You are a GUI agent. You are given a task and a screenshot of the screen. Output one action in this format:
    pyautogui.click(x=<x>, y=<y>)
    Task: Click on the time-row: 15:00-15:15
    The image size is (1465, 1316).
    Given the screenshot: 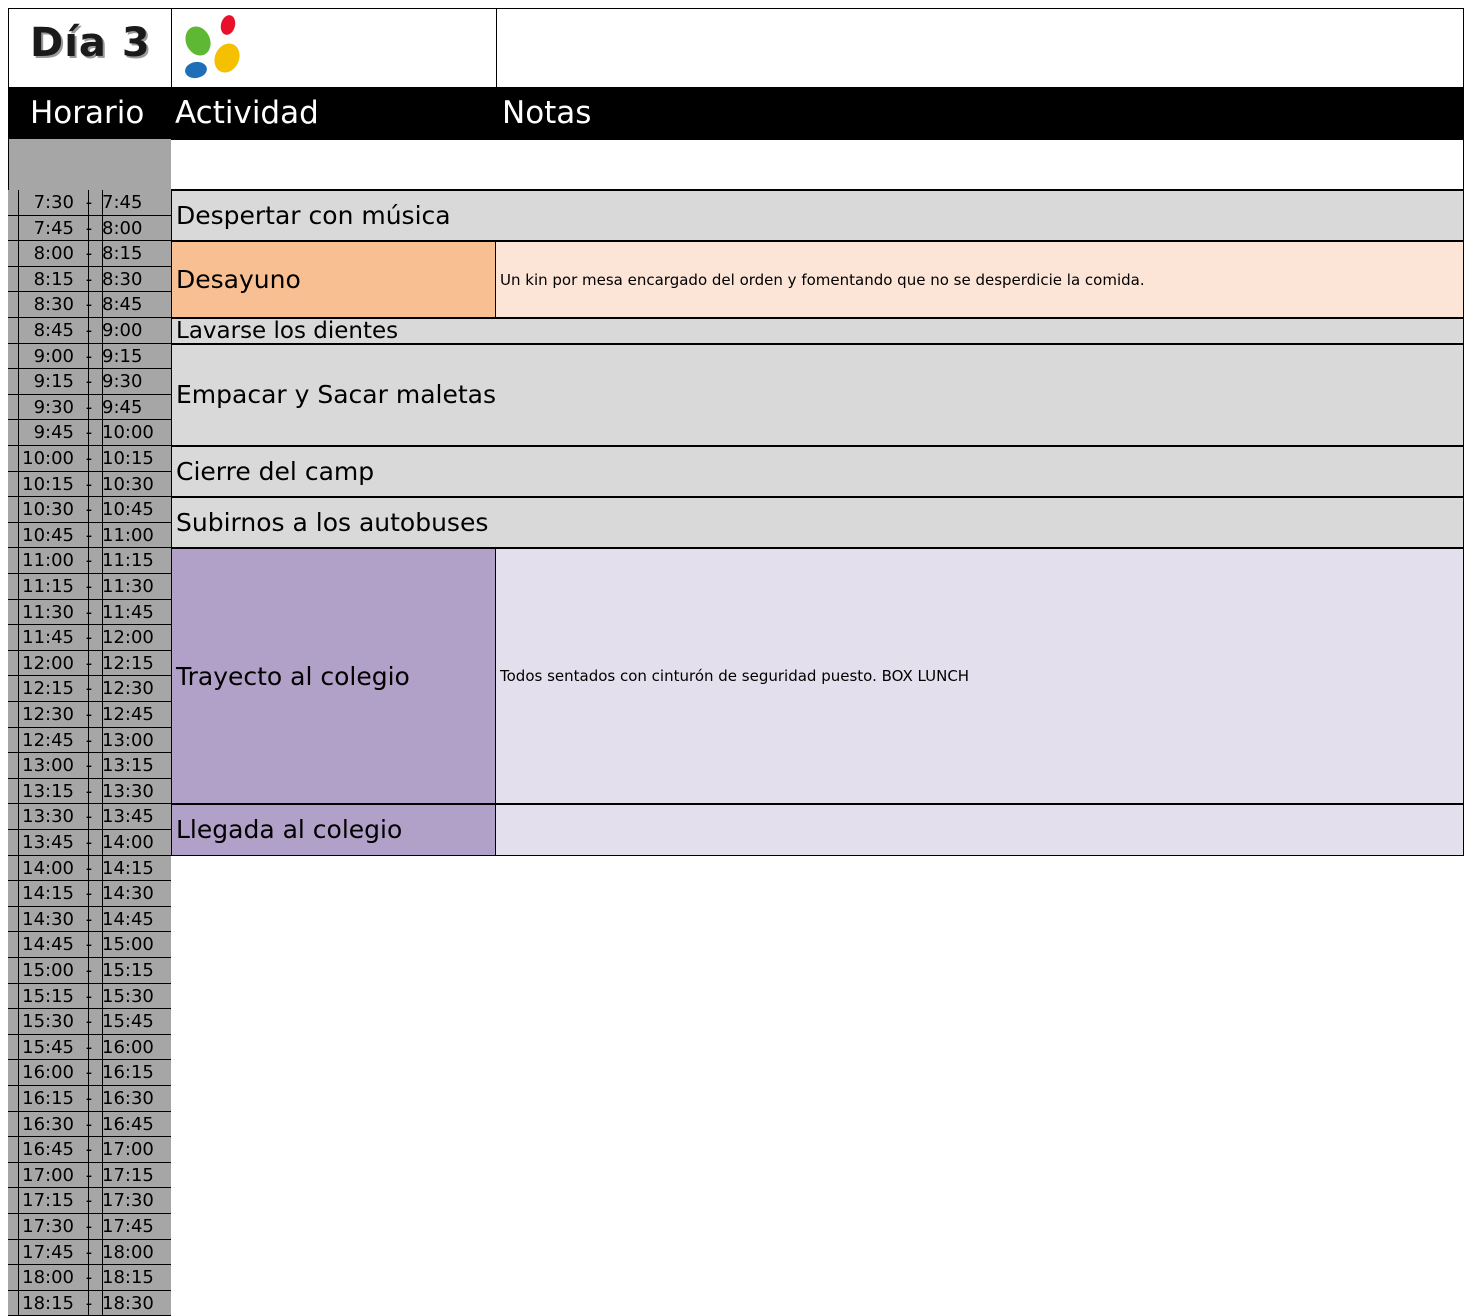 What is the action you would take?
    pyautogui.click(x=89, y=971)
    